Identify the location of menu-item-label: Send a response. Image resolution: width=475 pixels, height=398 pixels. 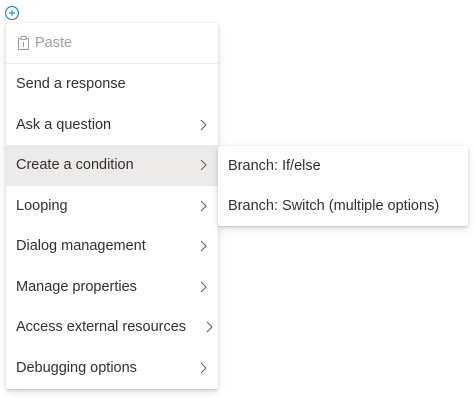
(71, 84).